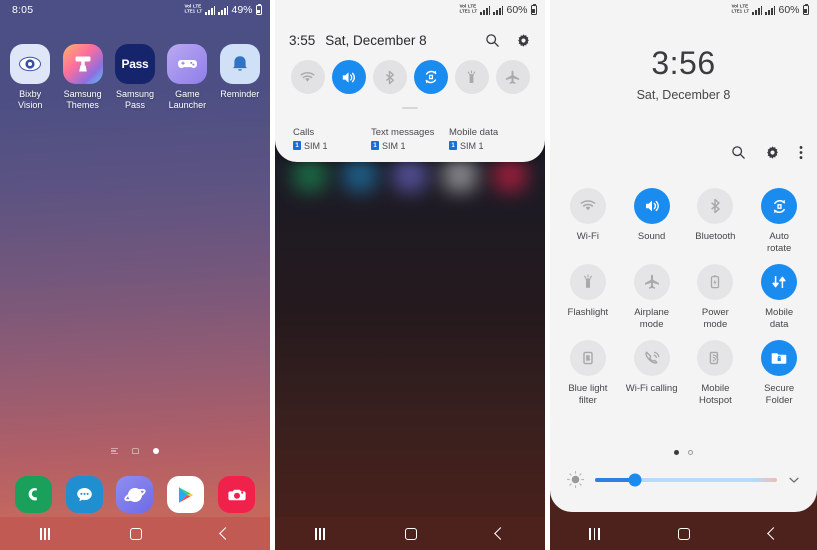 The image size is (817, 550). Describe the element at coordinates (715, 236) in the screenshot. I see `tile-label: Bluetooth` at that location.